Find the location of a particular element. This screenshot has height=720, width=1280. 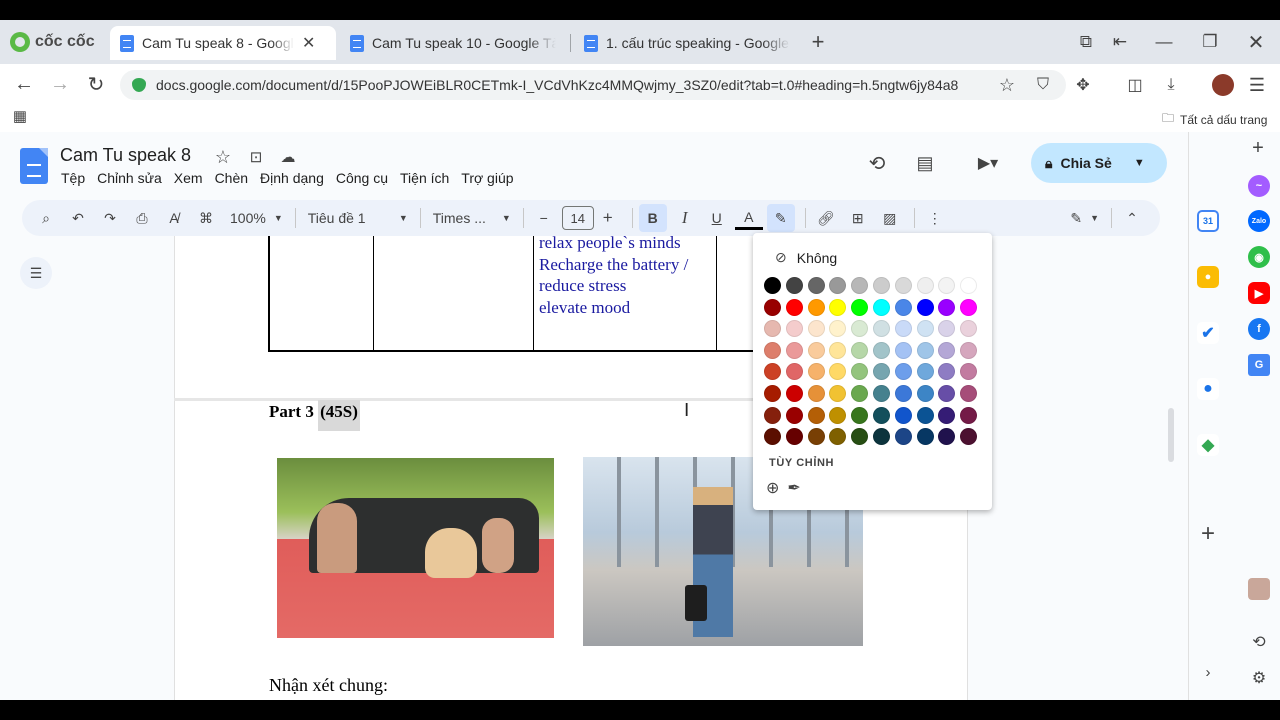

close-tab-icon: ✕ is located at coordinates (308, 43).